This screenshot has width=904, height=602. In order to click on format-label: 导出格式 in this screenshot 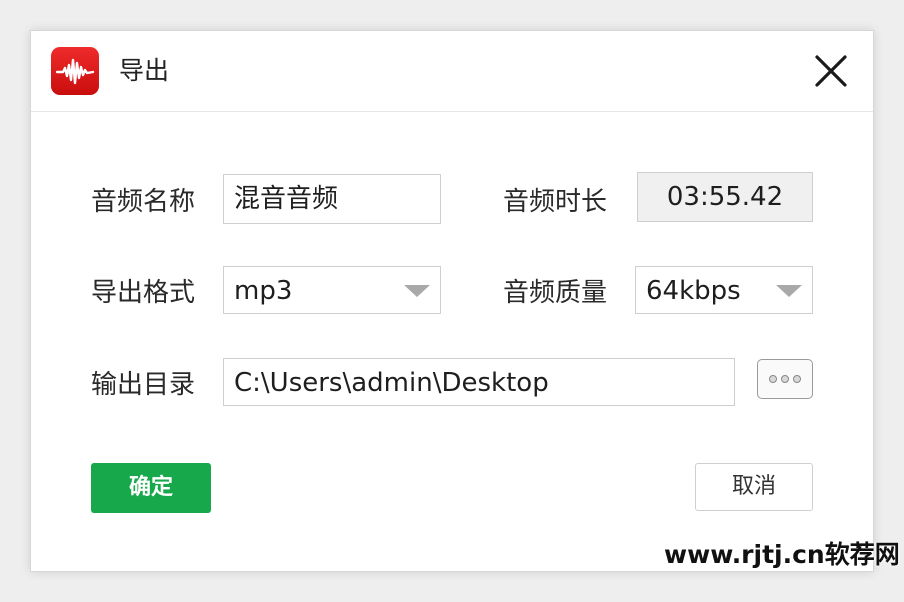, I will do `click(143, 293)`.